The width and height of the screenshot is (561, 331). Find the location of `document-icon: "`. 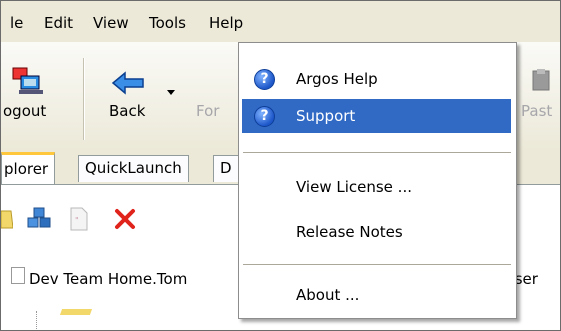

document-icon: " is located at coordinates (79, 219).